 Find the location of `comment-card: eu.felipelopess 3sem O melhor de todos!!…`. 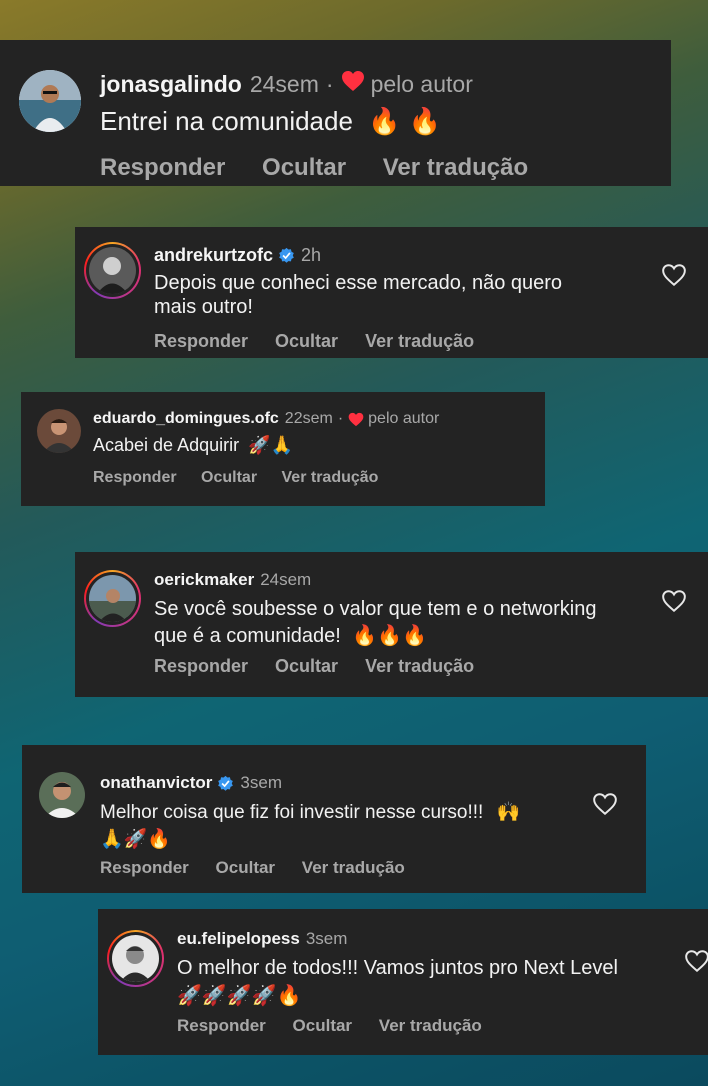

comment-card: eu.felipelopess 3sem O melhor de todos!!… is located at coordinates (403, 982).